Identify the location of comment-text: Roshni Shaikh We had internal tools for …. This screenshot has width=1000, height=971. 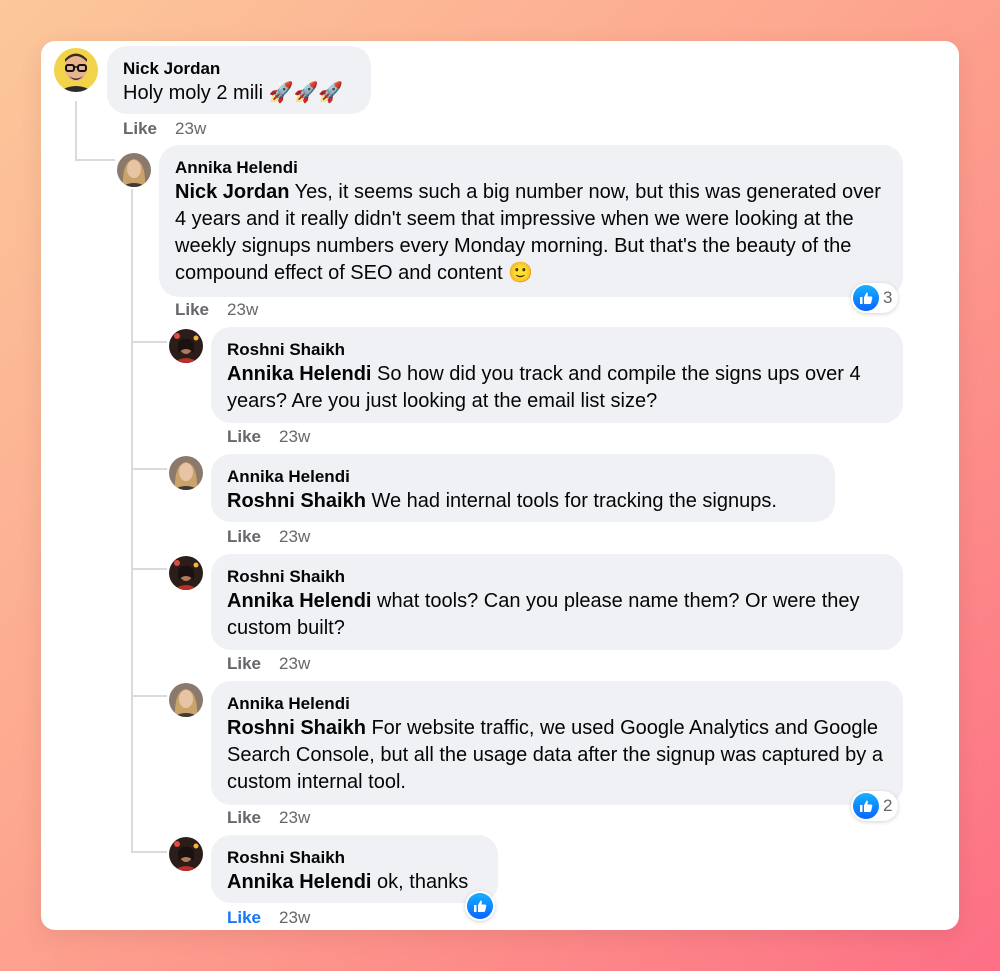
(523, 501).